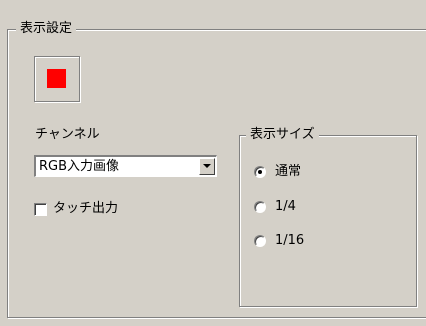  I want to click on chevron-down-icon, so click(207, 166).